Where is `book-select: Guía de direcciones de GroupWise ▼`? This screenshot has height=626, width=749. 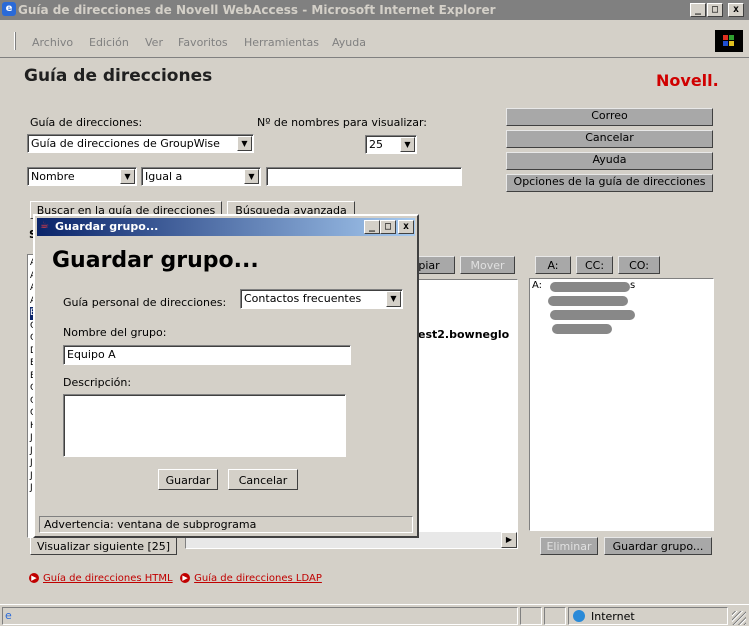
book-select: Guía de direcciones de GroupWise ▼ is located at coordinates (140, 143).